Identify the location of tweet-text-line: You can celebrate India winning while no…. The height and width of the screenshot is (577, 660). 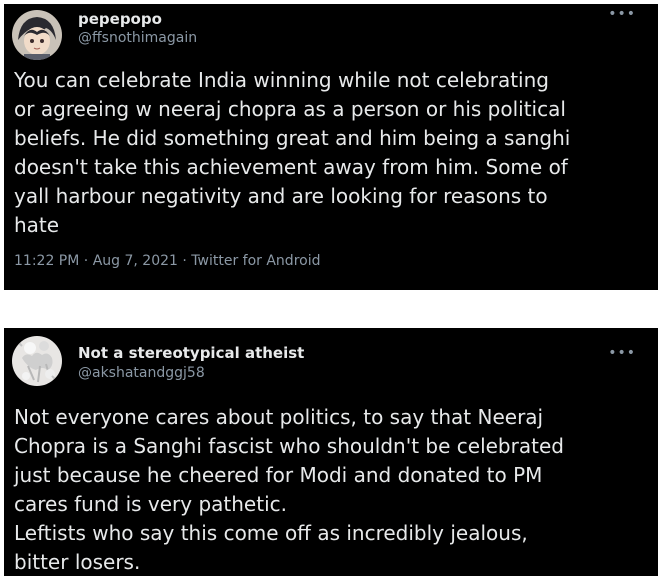
(281, 80).